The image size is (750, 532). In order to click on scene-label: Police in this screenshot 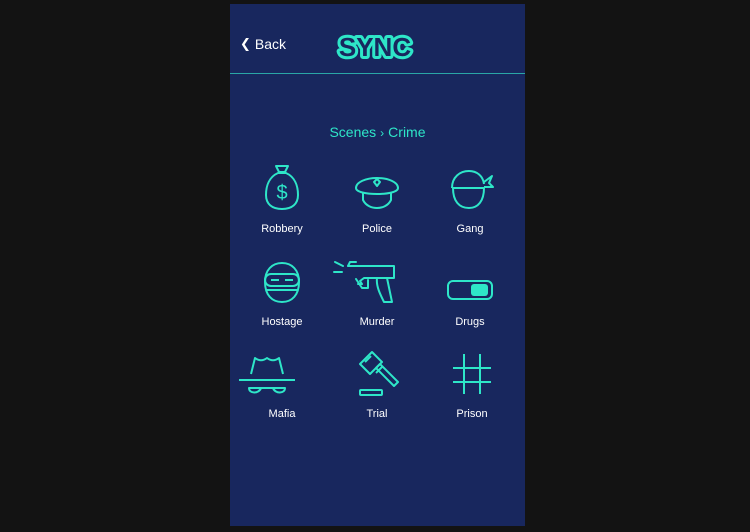, I will do `click(377, 229)`.